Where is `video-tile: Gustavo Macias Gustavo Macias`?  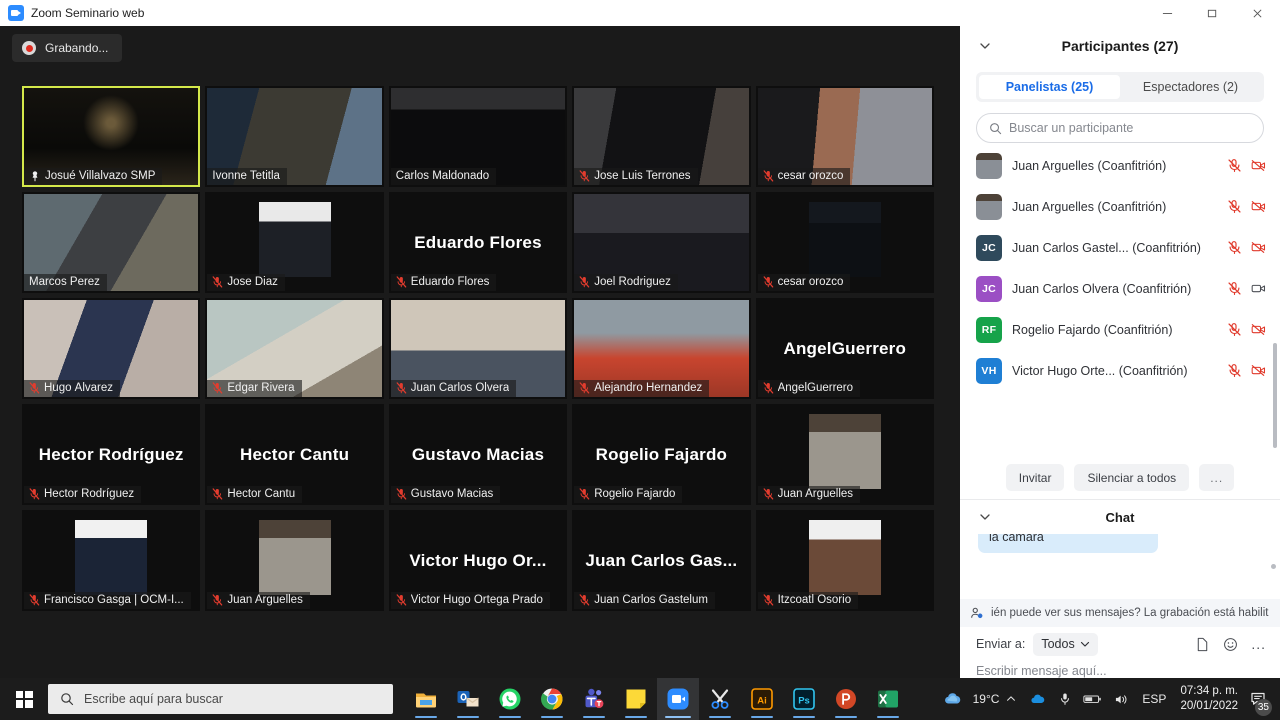 video-tile: Gustavo Macias Gustavo Macias is located at coordinates (478, 454).